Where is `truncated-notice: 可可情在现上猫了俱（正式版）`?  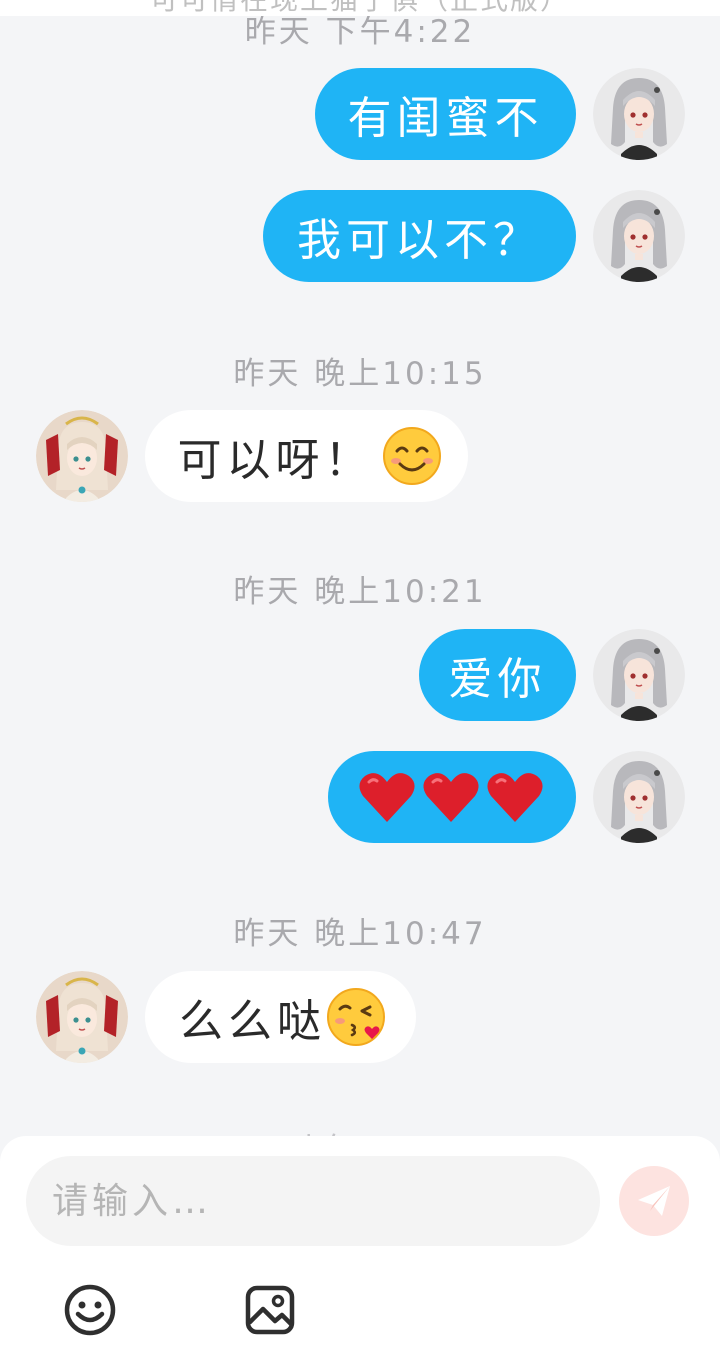
truncated-notice: 可可情在现上猫了俱（正式版） is located at coordinates (360, 8).